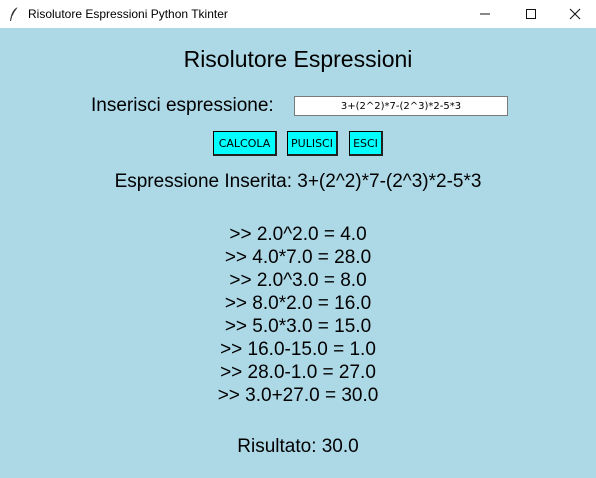 This screenshot has height=478, width=596. What do you see at coordinates (312, 143) in the screenshot?
I see `pulisci-button: PULISCI` at bounding box center [312, 143].